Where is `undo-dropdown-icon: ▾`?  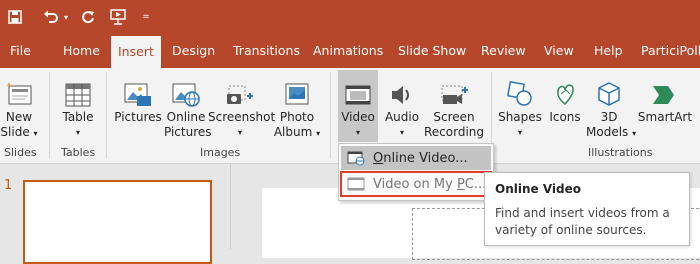 undo-dropdown-icon: ▾ is located at coordinates (66, 17).